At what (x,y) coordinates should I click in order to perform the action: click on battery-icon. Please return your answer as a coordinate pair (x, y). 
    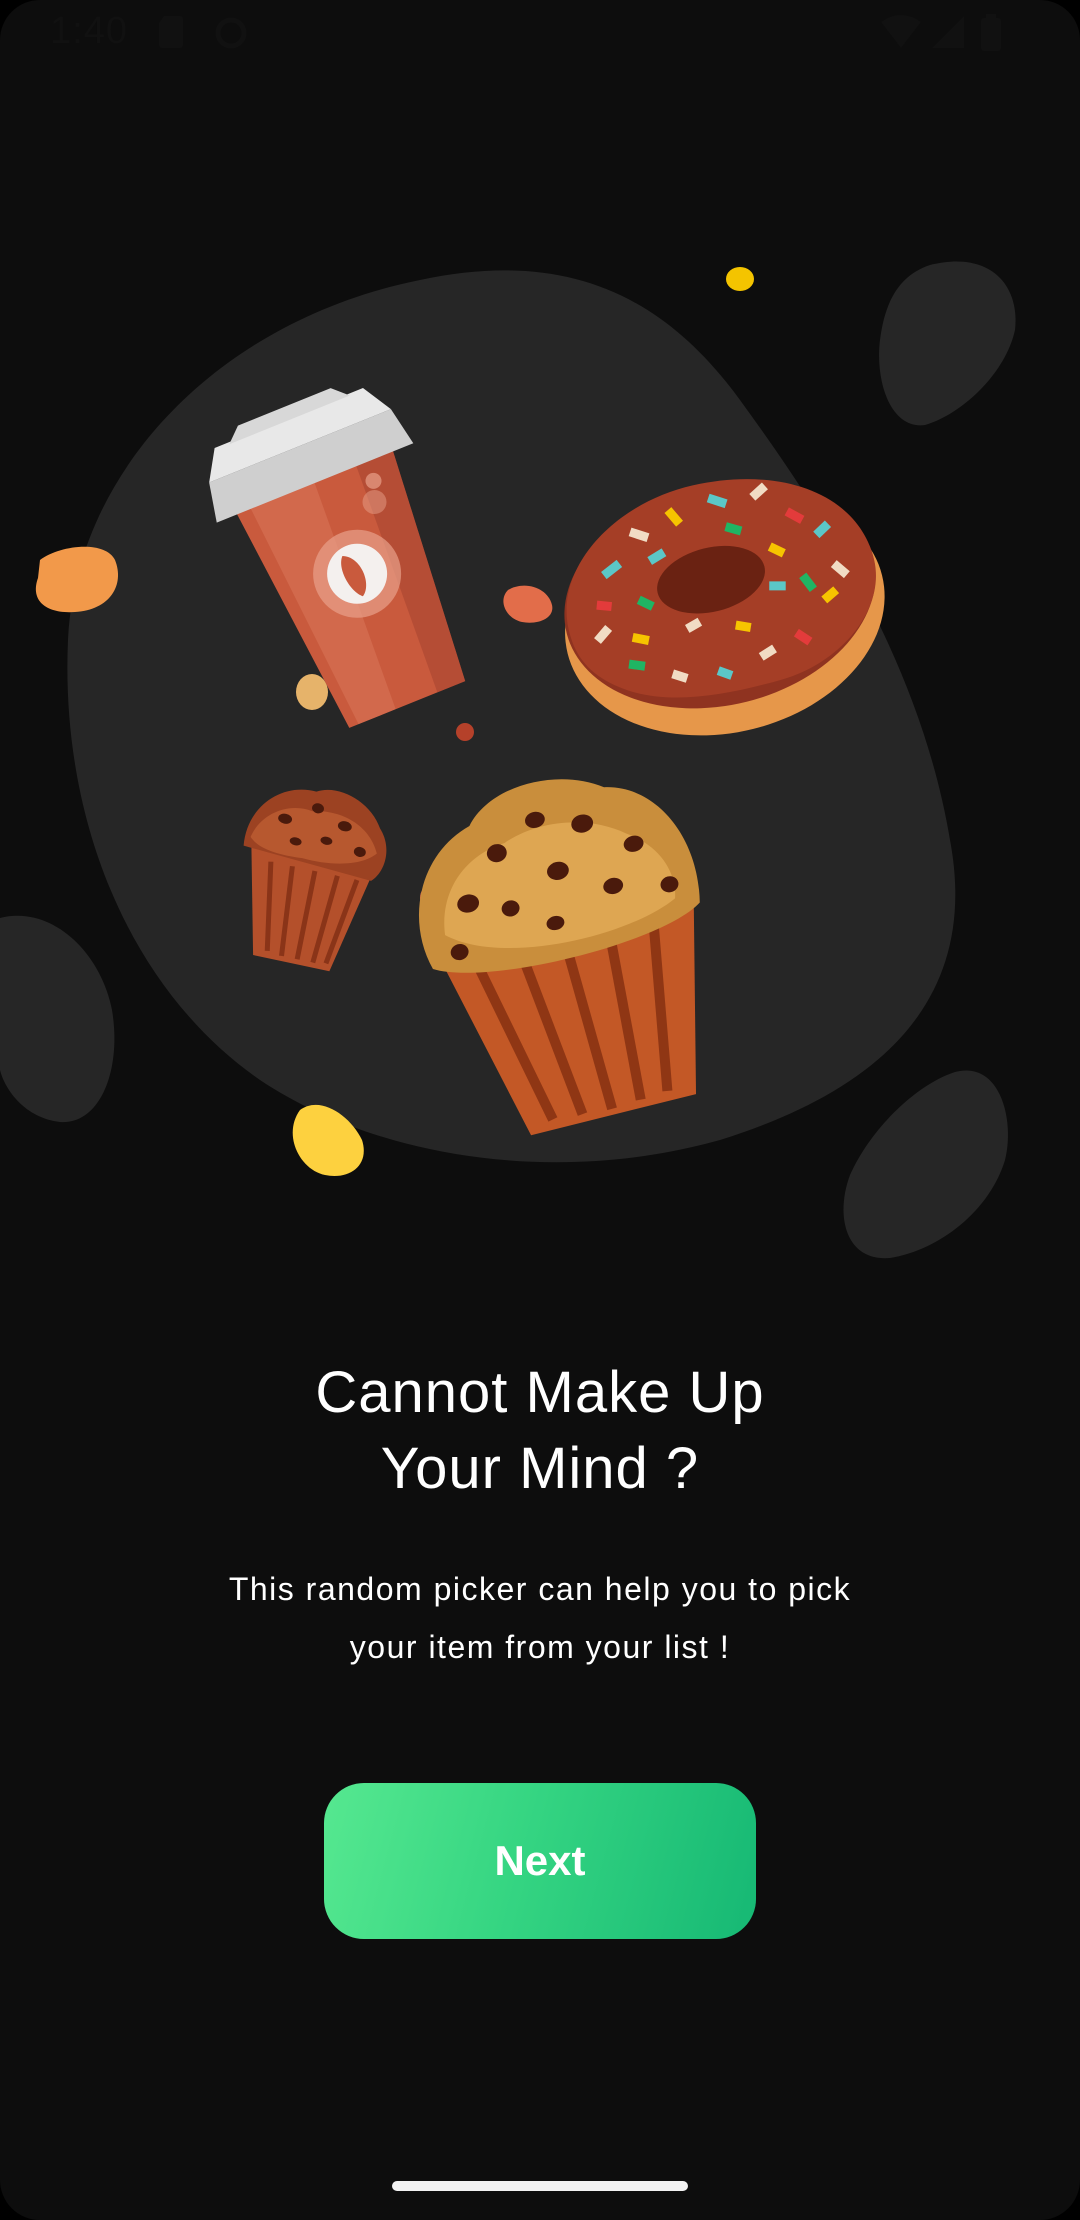
    Looking at the image, I should click on (991, 32).